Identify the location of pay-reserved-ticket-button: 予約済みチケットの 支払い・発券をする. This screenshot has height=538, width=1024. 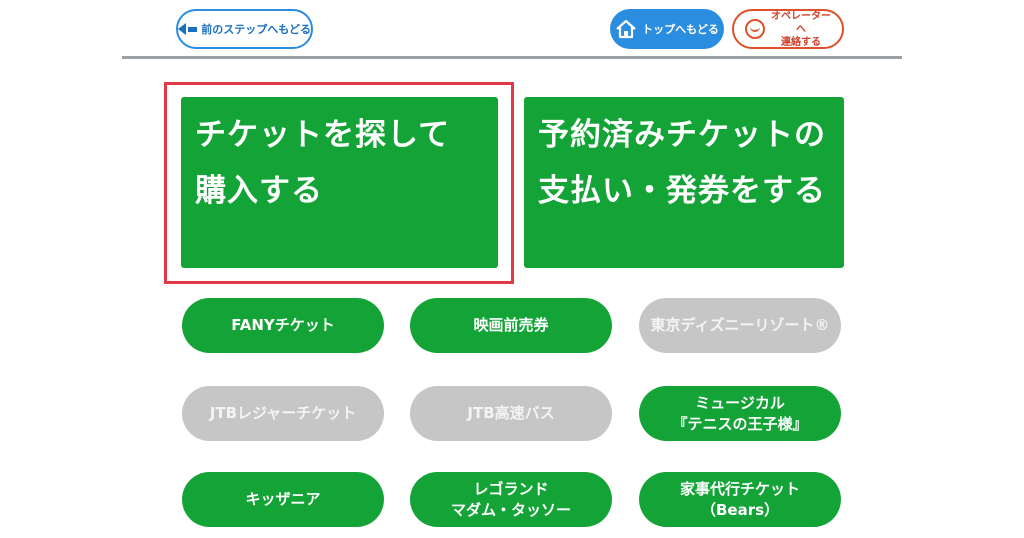
(684, 182).